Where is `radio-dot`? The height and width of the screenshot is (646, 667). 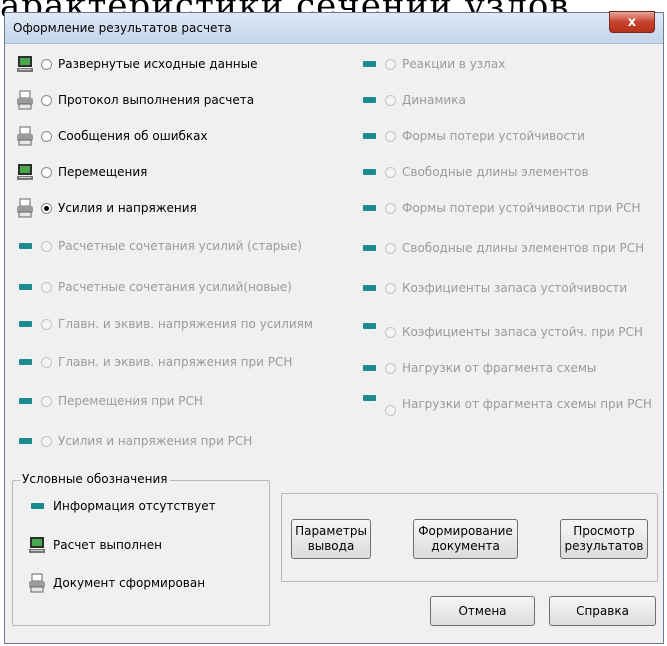 radio-dot is located at coordinates (46, 208).